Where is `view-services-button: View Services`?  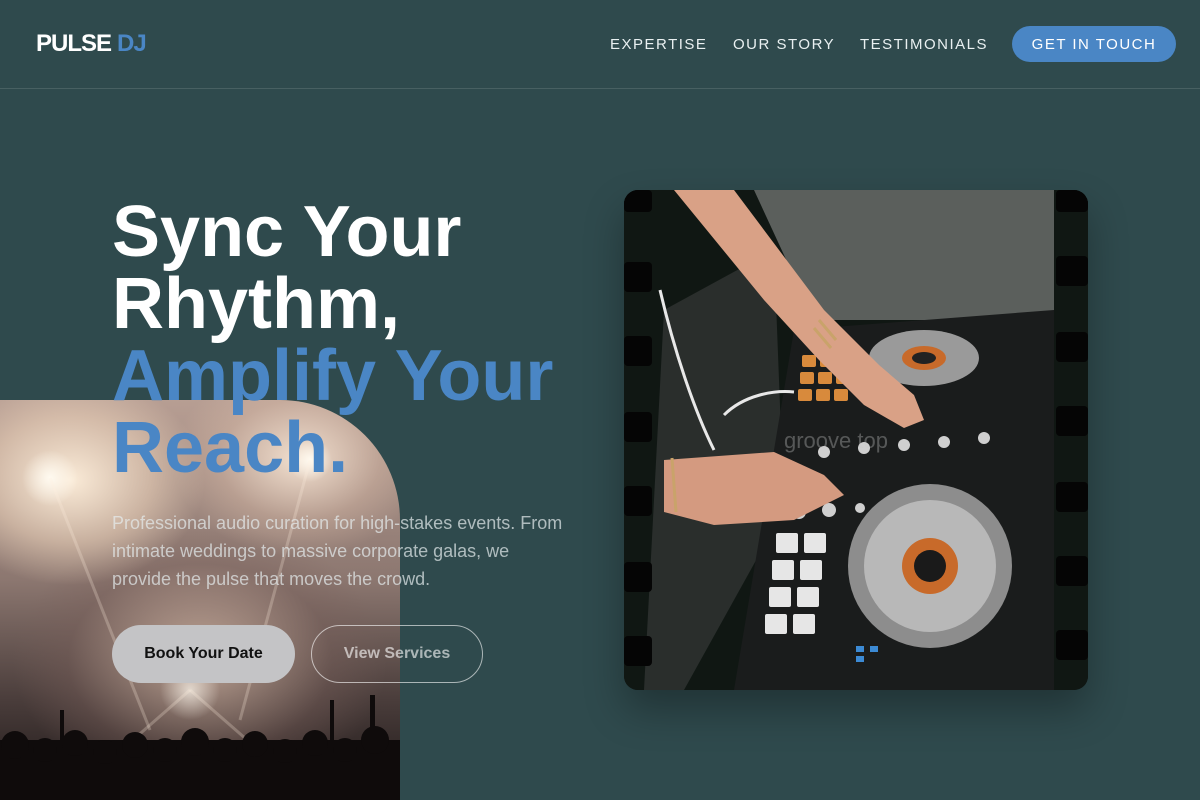 view-services-button: View Services is located at coordinates (397, 654).